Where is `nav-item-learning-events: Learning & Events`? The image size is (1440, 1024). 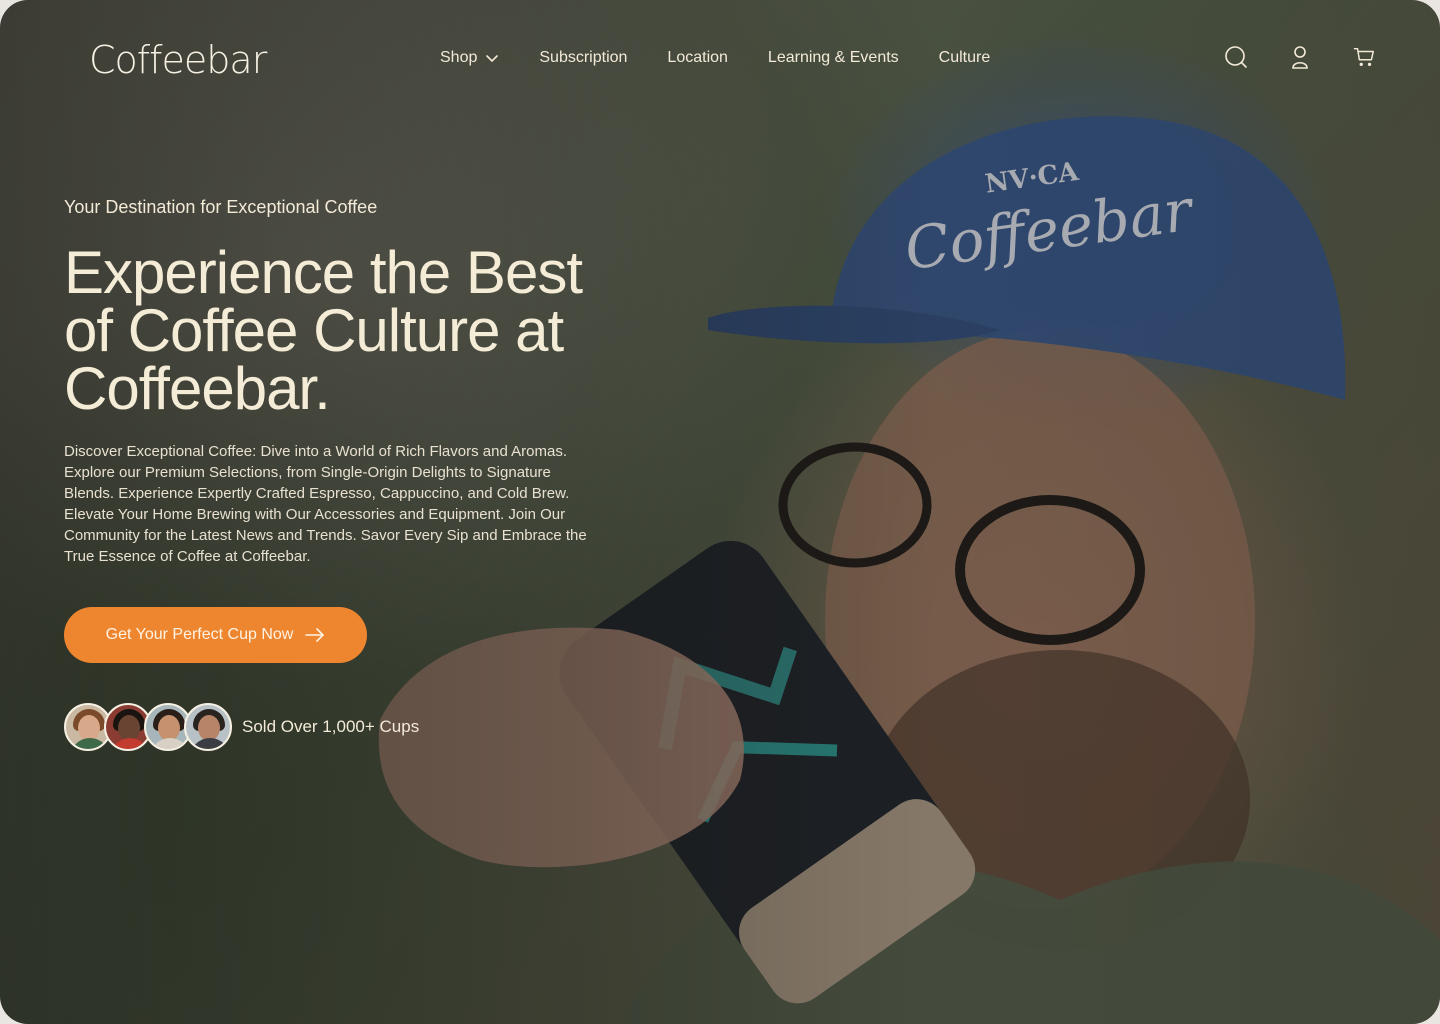
nav-item-learning-events: Learning & Events is located at coordinates (833, 58).